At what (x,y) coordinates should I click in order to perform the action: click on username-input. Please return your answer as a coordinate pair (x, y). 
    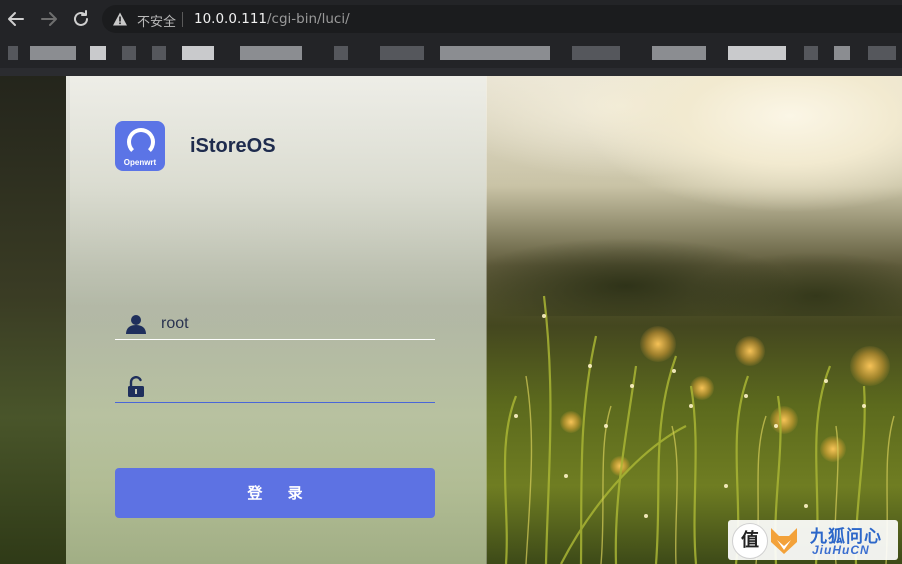
    Looking at the image, I should click on (291, 324).